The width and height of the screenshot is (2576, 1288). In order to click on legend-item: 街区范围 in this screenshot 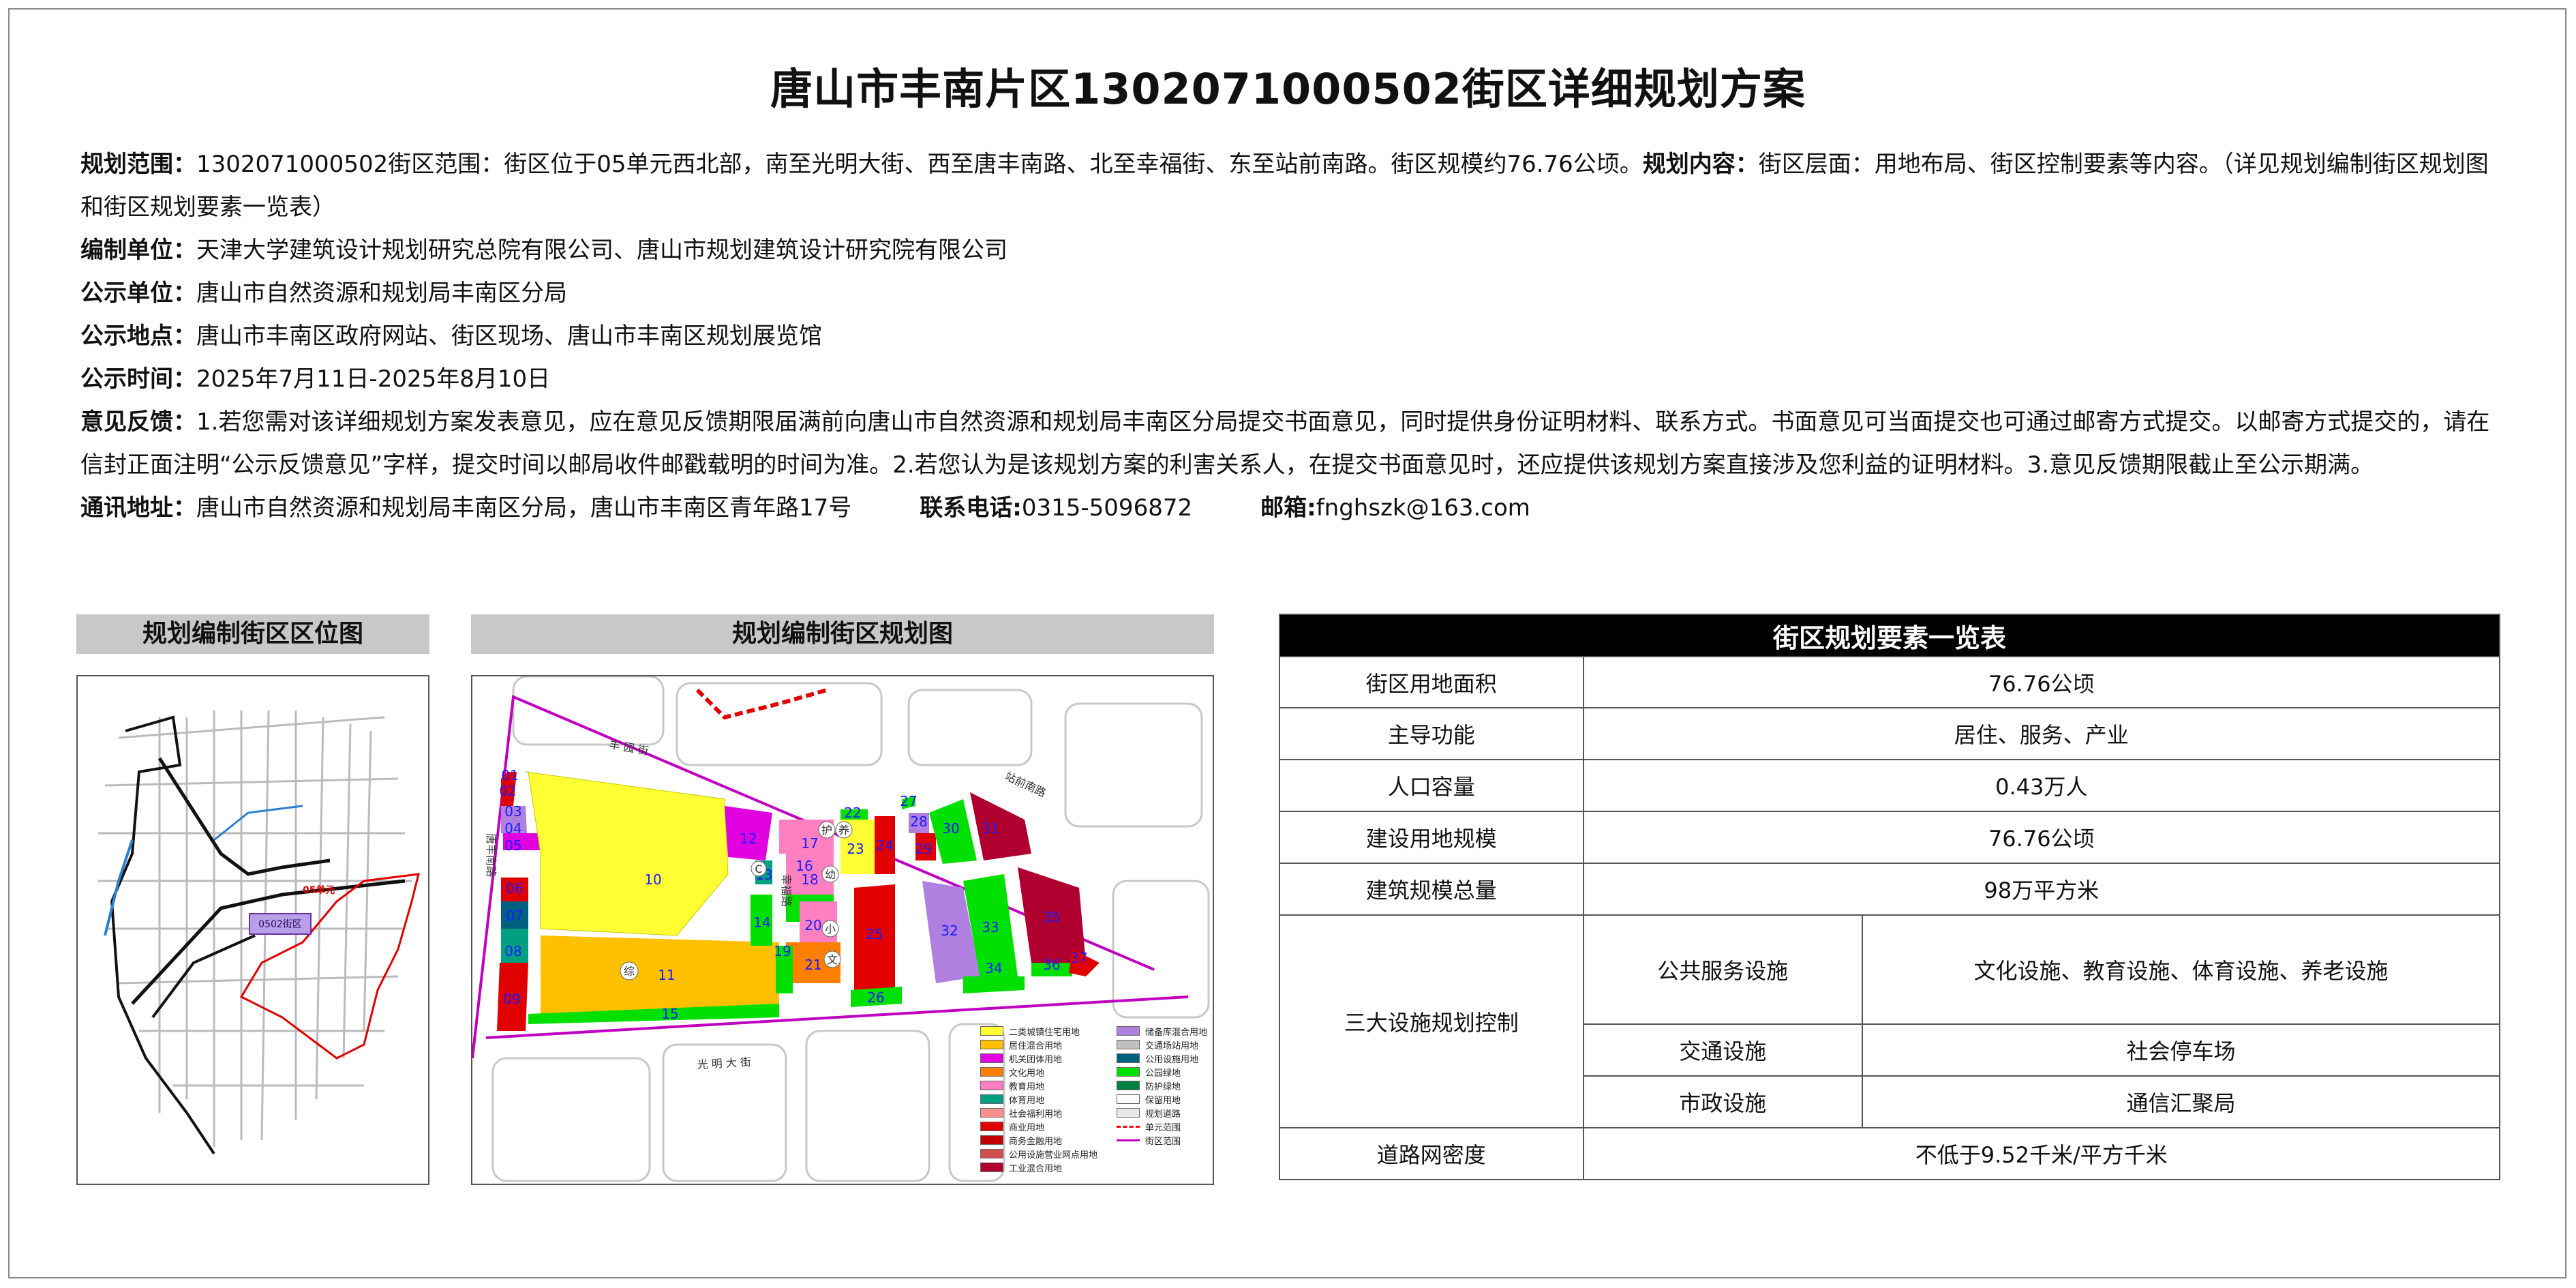, I will do `click(1162, 1140)`.